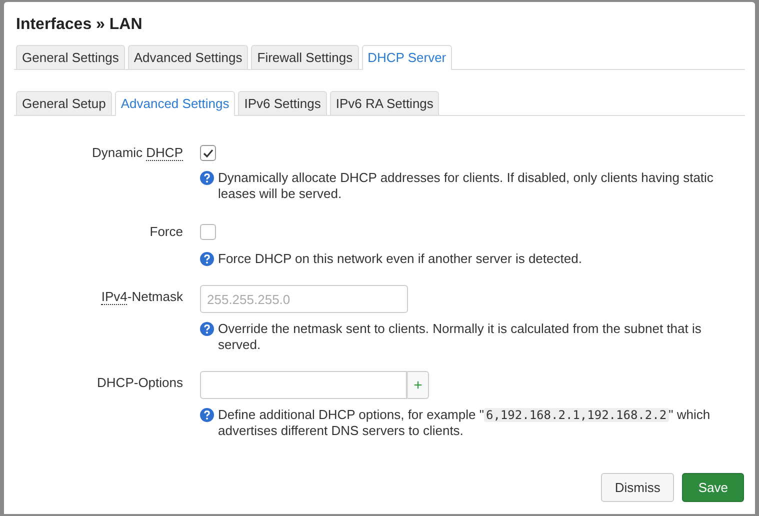 This screenshot has height=516, width=759. I want to click on help-text: Force DHCP on this network even if another server is detected., so click(400, 259).